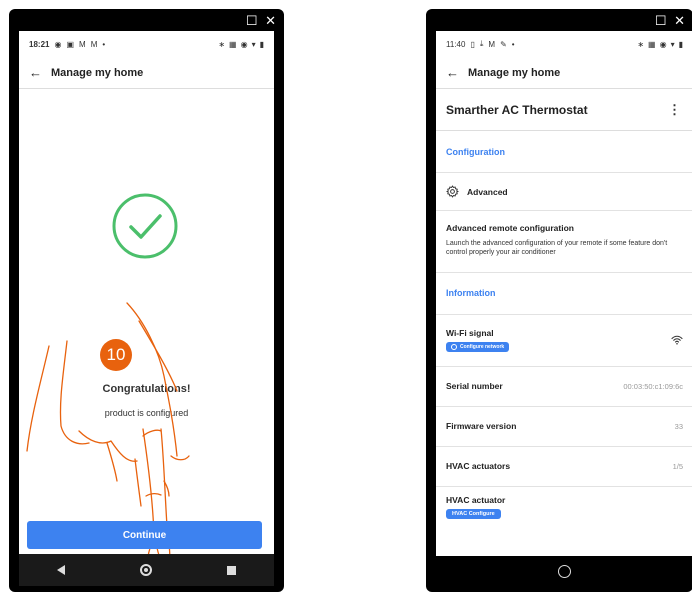 The height and width of the screenshot is (592, 692). I want to click on device-header: Smarther AC Thermostat ⋮, so click(564, 110).